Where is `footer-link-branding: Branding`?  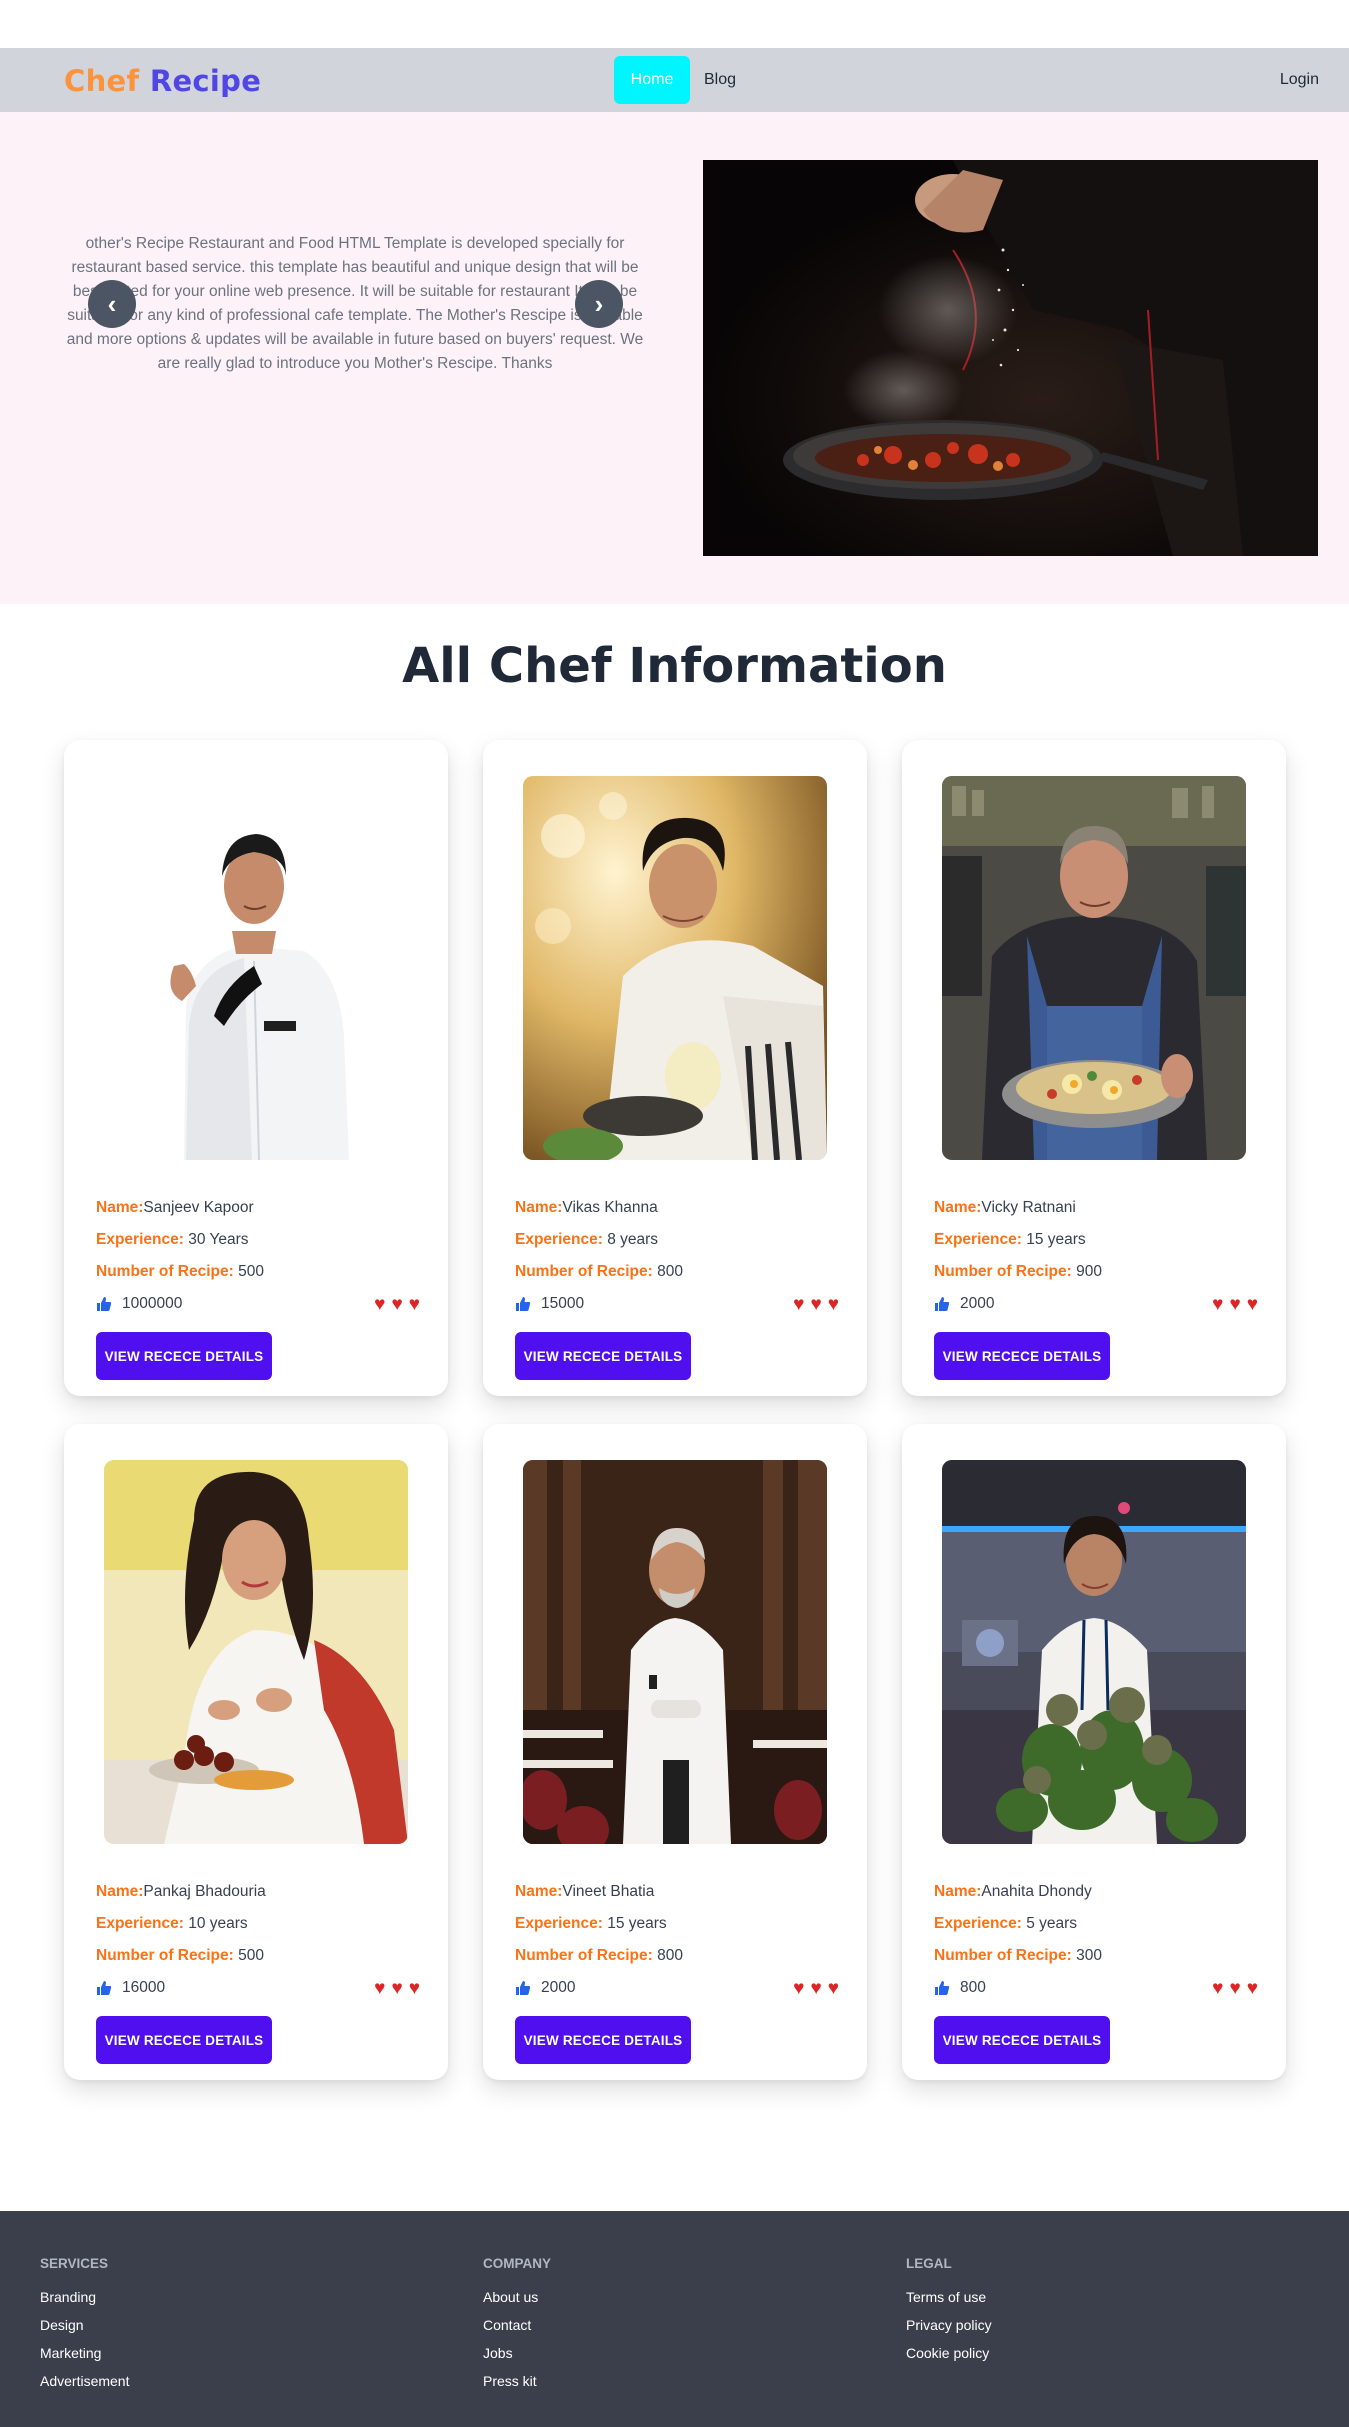 footer-link-branding: Branding is located at coordinates (84, 2302).